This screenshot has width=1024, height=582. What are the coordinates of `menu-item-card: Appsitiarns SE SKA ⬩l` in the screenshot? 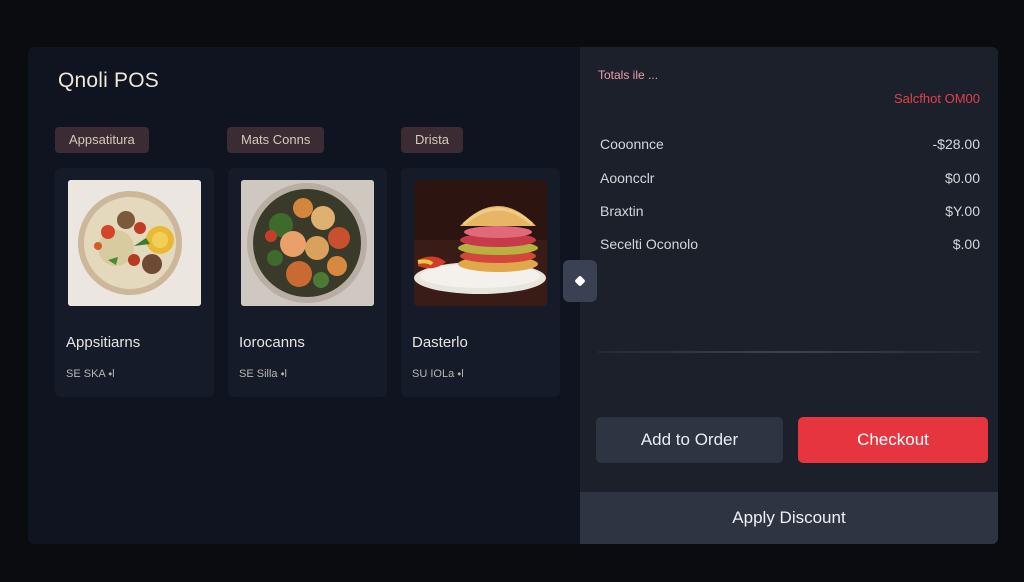 It's located at (134, 282).